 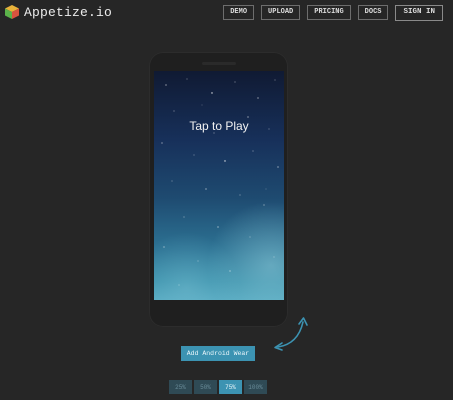 I want to click on top-nav: DEMO UPLOAD PRICING DOCS SIGN IN, so click(x=333, y=13).